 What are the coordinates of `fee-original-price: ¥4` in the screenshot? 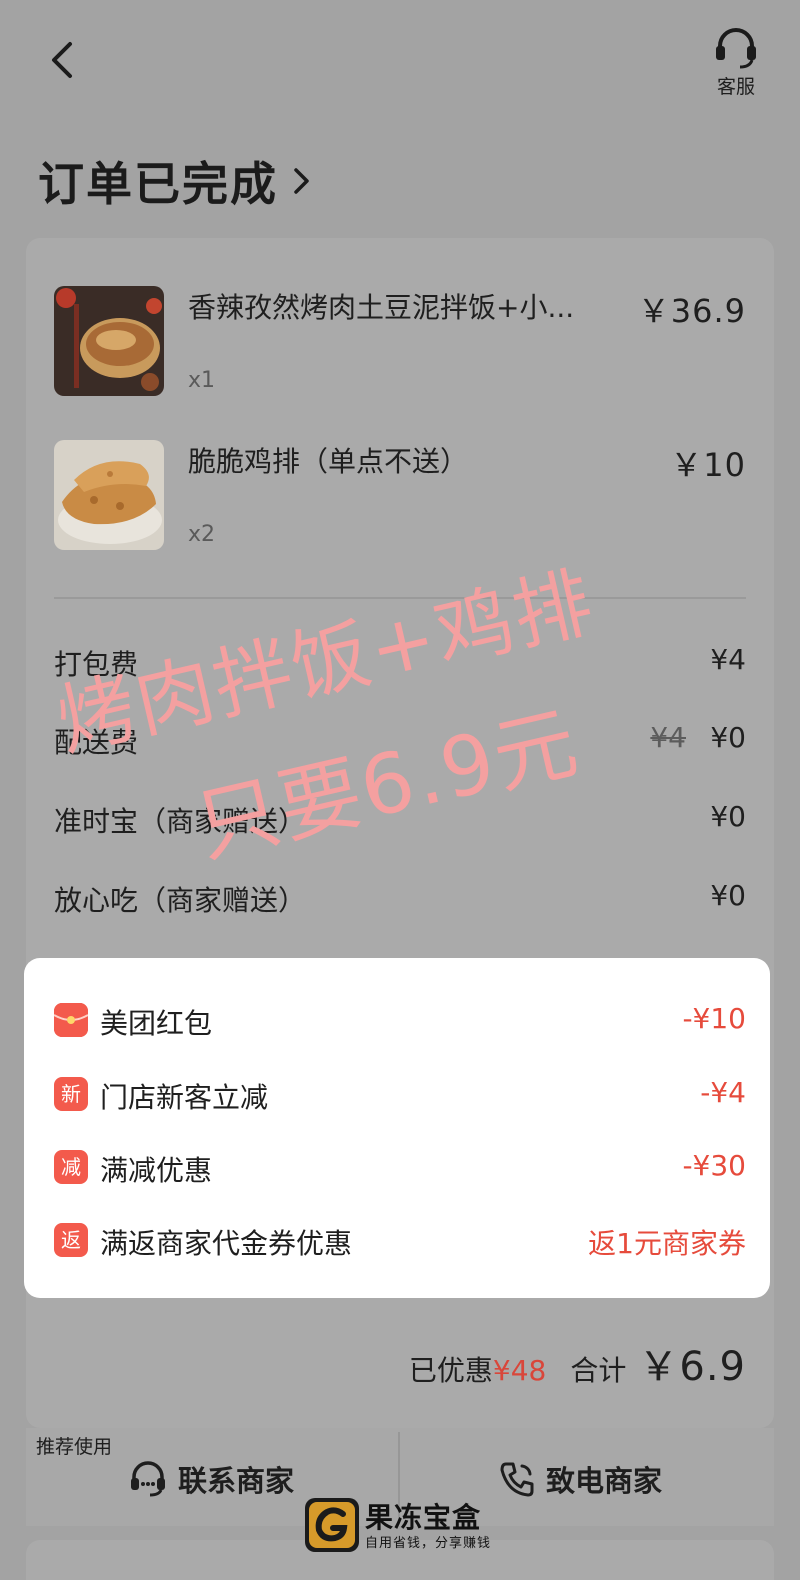 It's located at (668, 737).